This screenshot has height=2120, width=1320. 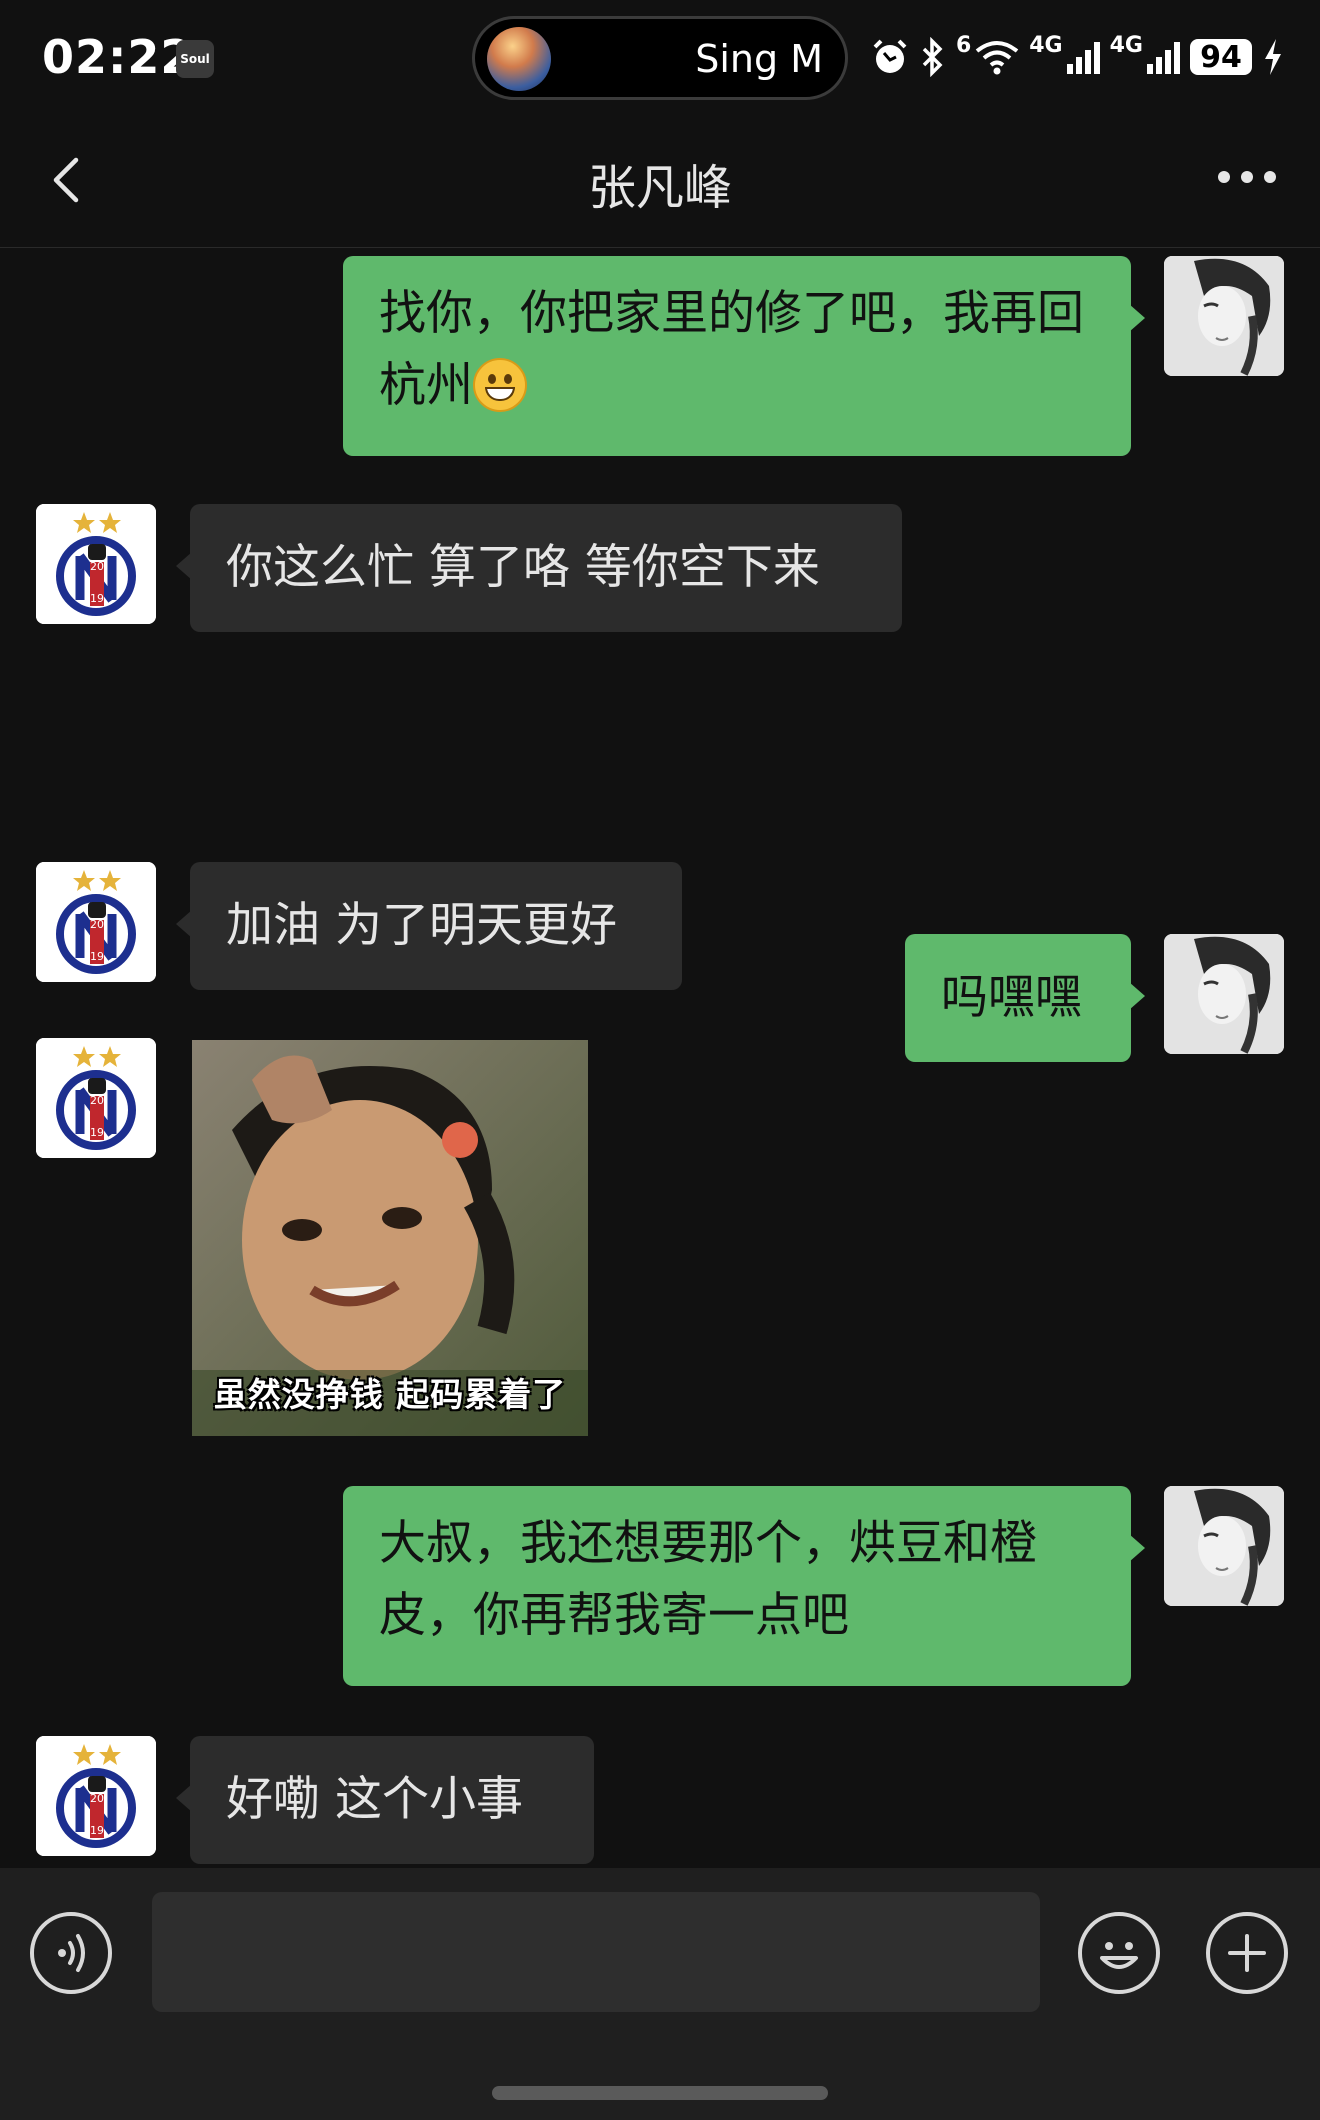 I want to click on smiley-face-icon, so click(x=1119, y=1955).